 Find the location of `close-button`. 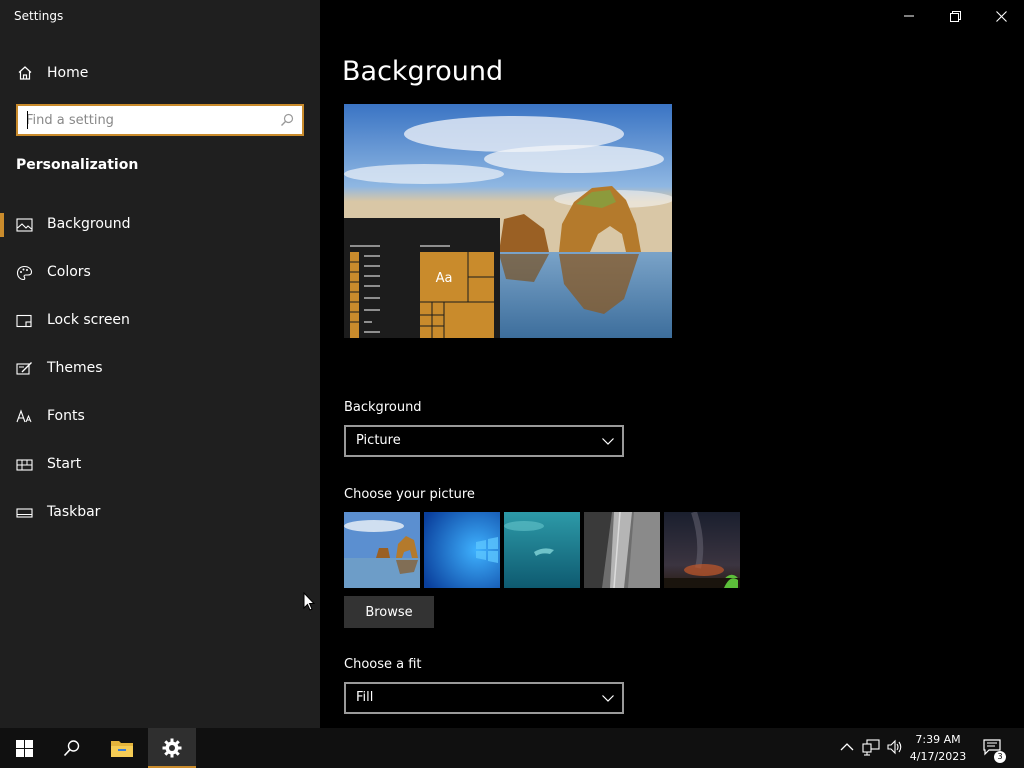

close-button is located at coordinates (1001, 16).